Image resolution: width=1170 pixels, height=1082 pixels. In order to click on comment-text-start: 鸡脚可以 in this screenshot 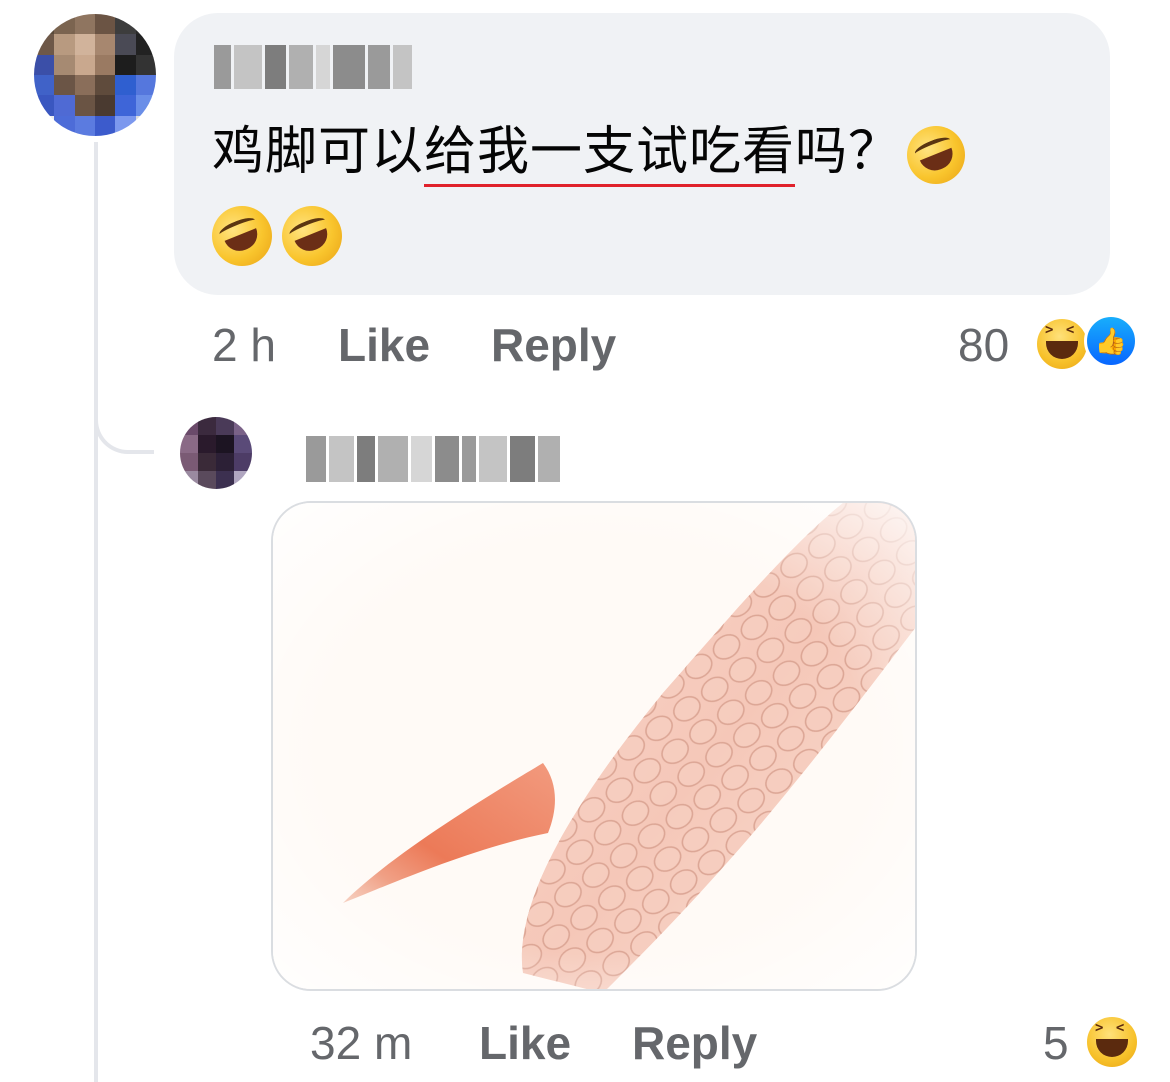, I will do `click(318, 152)`.